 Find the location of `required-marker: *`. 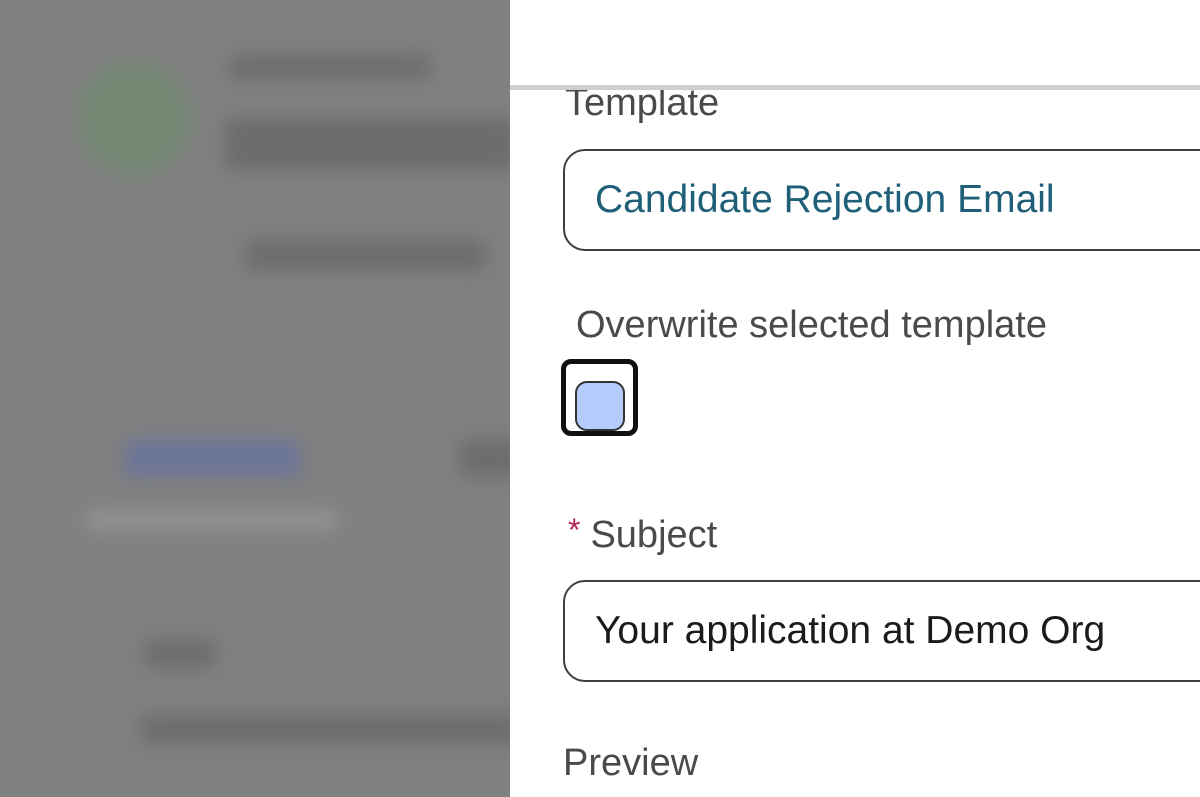

required-marker: * is located at coordinates (574, 530).